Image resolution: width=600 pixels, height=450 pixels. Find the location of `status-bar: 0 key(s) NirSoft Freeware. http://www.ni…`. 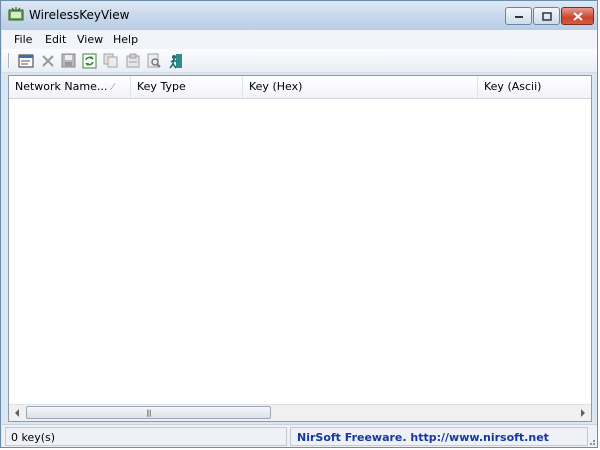

status-bar: 0 key(s) NirSoft Freeware. http://www.ni… is located at coordinates (299, 435).